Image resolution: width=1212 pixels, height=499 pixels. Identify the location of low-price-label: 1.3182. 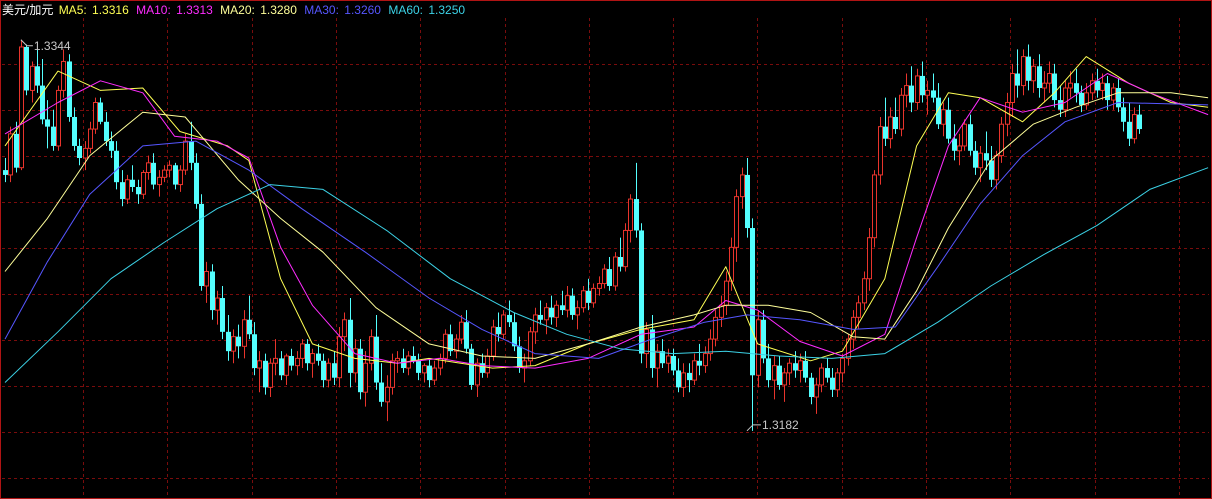
(780, 424).